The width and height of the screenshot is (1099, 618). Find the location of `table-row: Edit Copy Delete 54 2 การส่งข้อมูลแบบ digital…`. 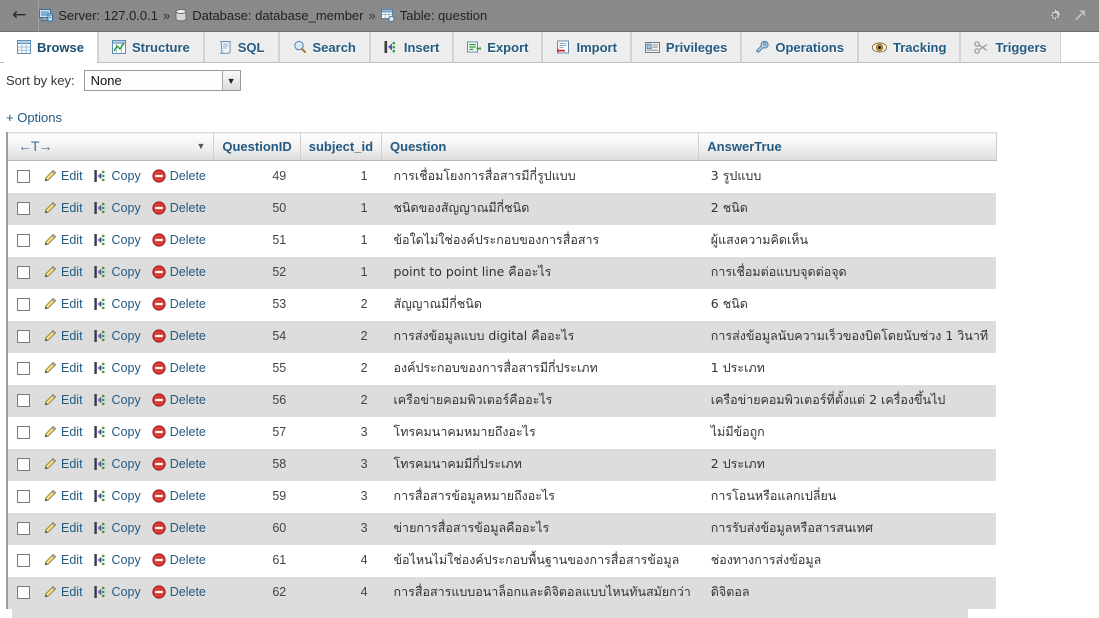

table-row: Edit Copy Delete 54 2 การส่งข้อมูลแบบ digital… is located at coordinates (501, 336).